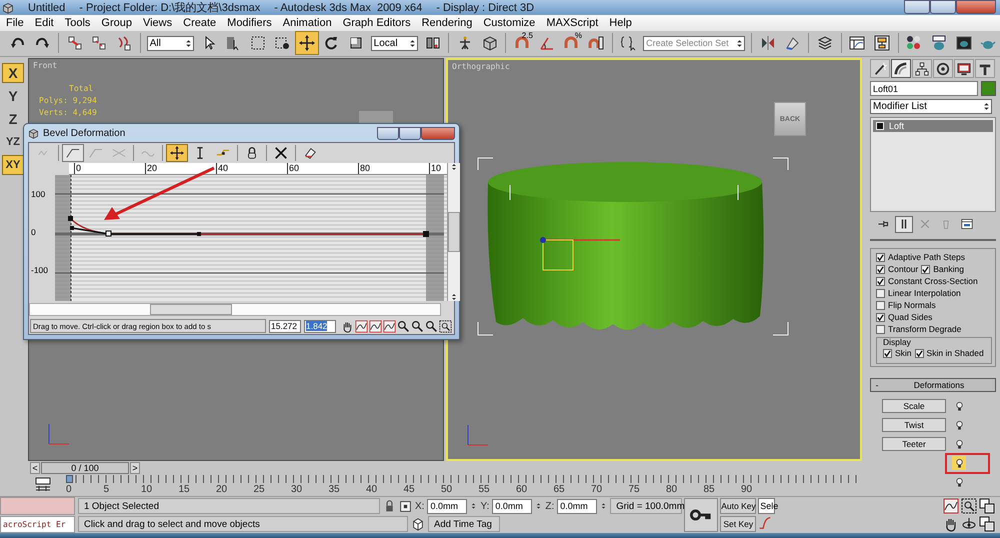 This screenshot has width=1000, height=538. What do you see at coordinates (572, 22) in the screenshot?
I see `menu-item: MAXScript` at bounding box center [572, 22].